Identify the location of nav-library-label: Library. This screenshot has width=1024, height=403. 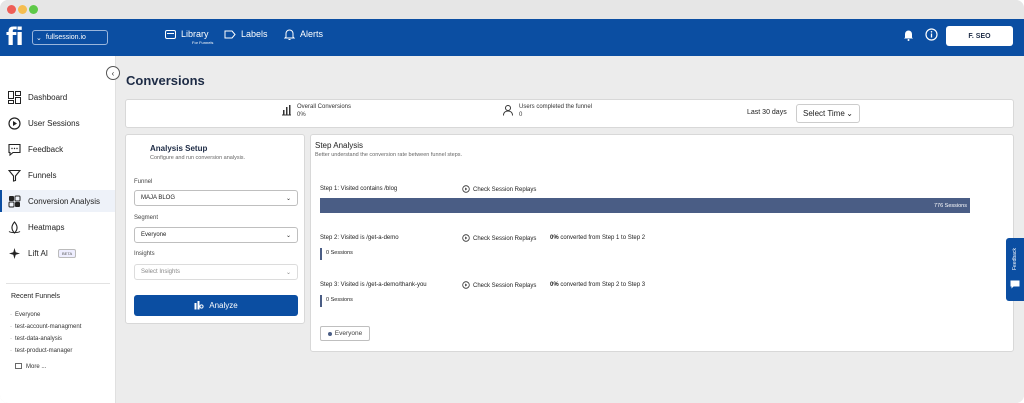
(195, 34).